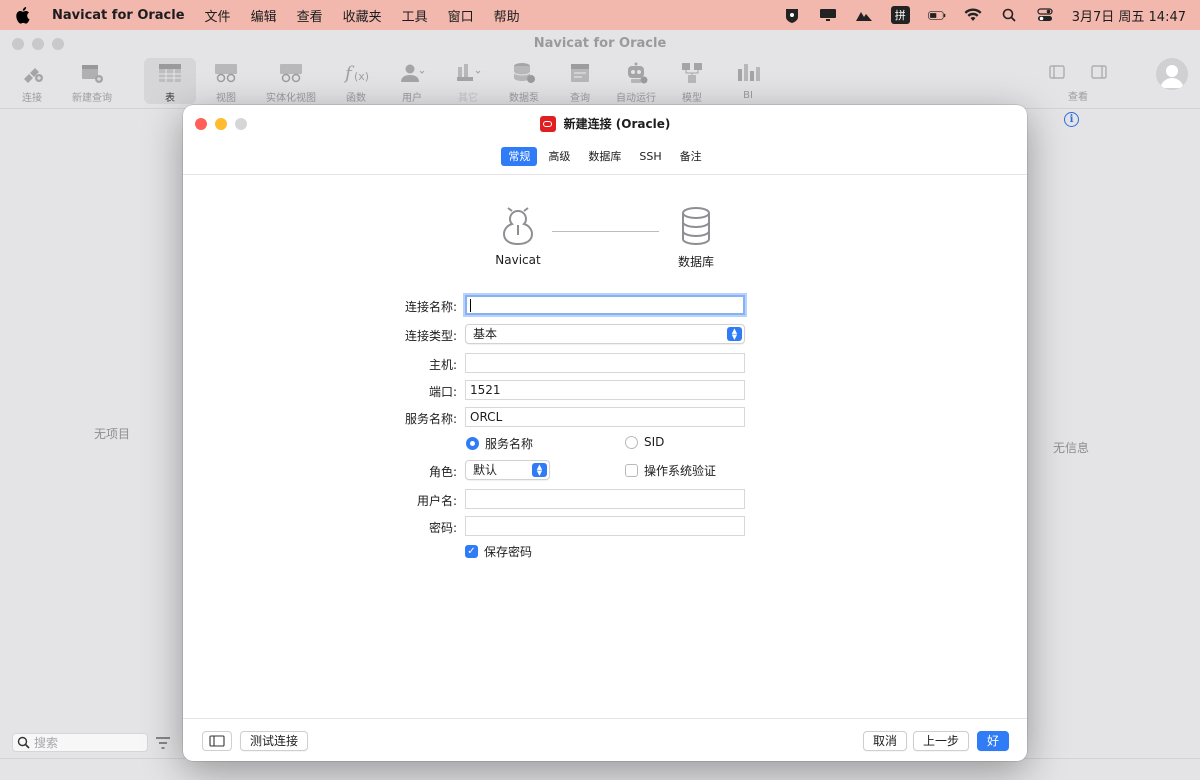  Describe the element at coordinates (472, 443) in the screenshot. I see `radio-service-name-dot` at that location.